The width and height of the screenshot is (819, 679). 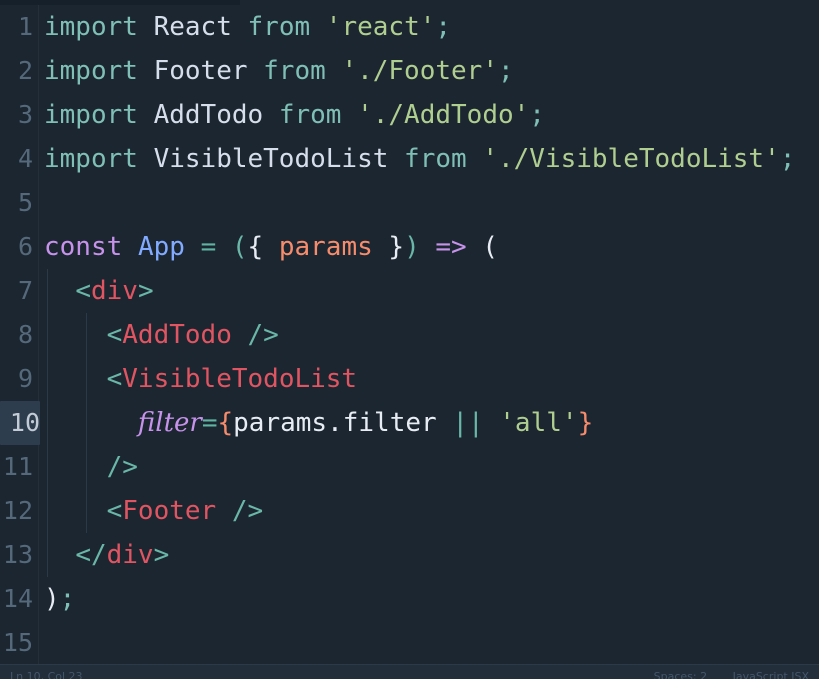 What do you see at coordinates (200, 71) in the screenshot?
I see `token: Footer` at bounding box center [200, 71].